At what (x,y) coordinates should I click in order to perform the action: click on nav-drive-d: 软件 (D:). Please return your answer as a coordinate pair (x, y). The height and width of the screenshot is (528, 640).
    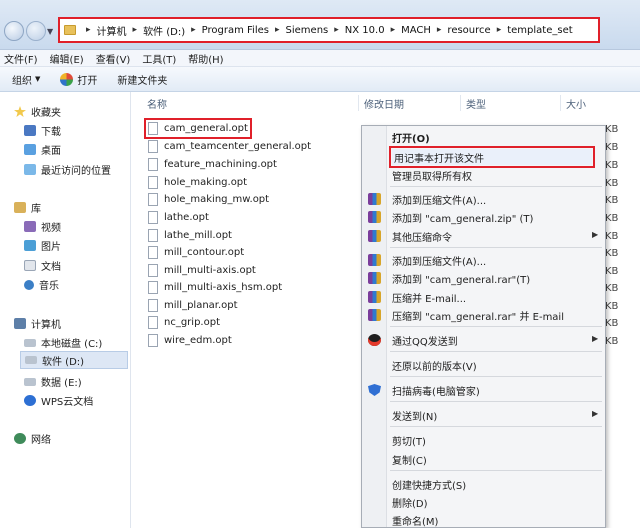
    Looking at the image, I should click on (74, 360).